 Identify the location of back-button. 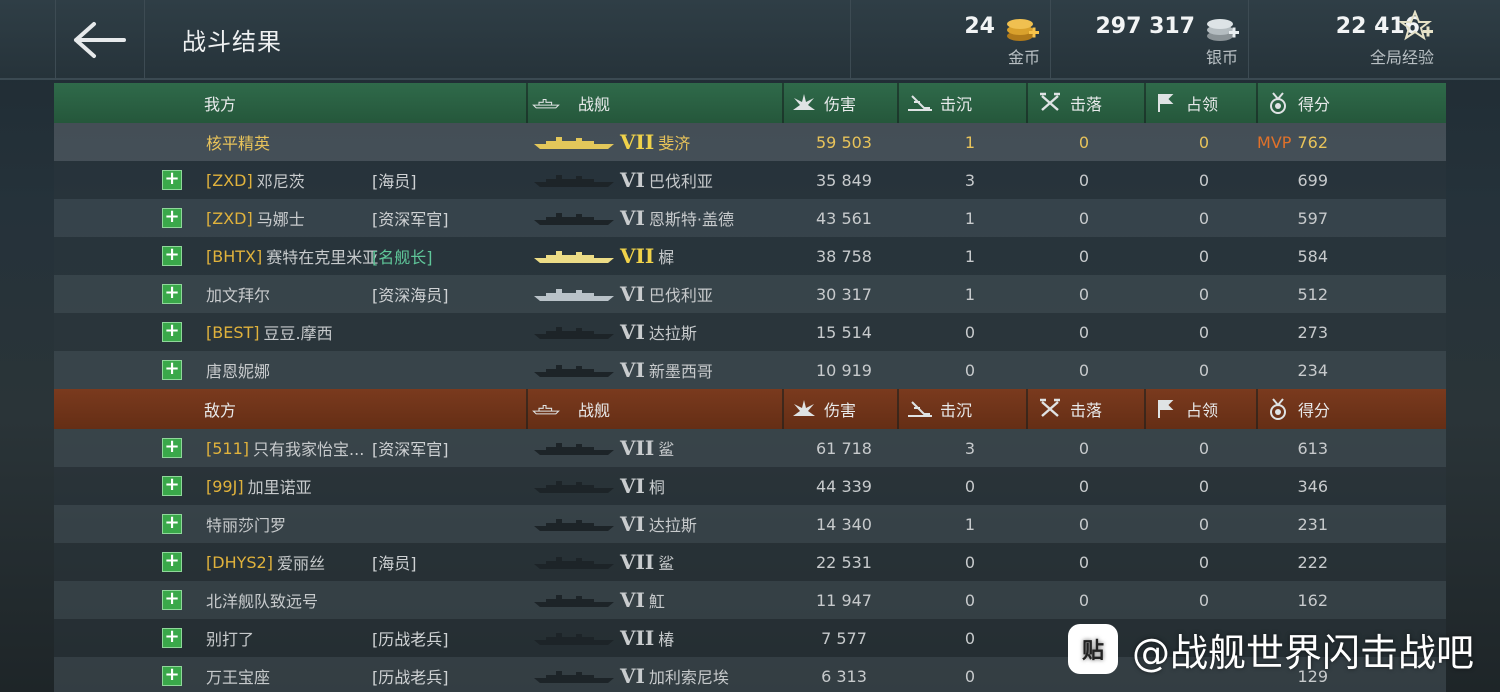
(100, 40).